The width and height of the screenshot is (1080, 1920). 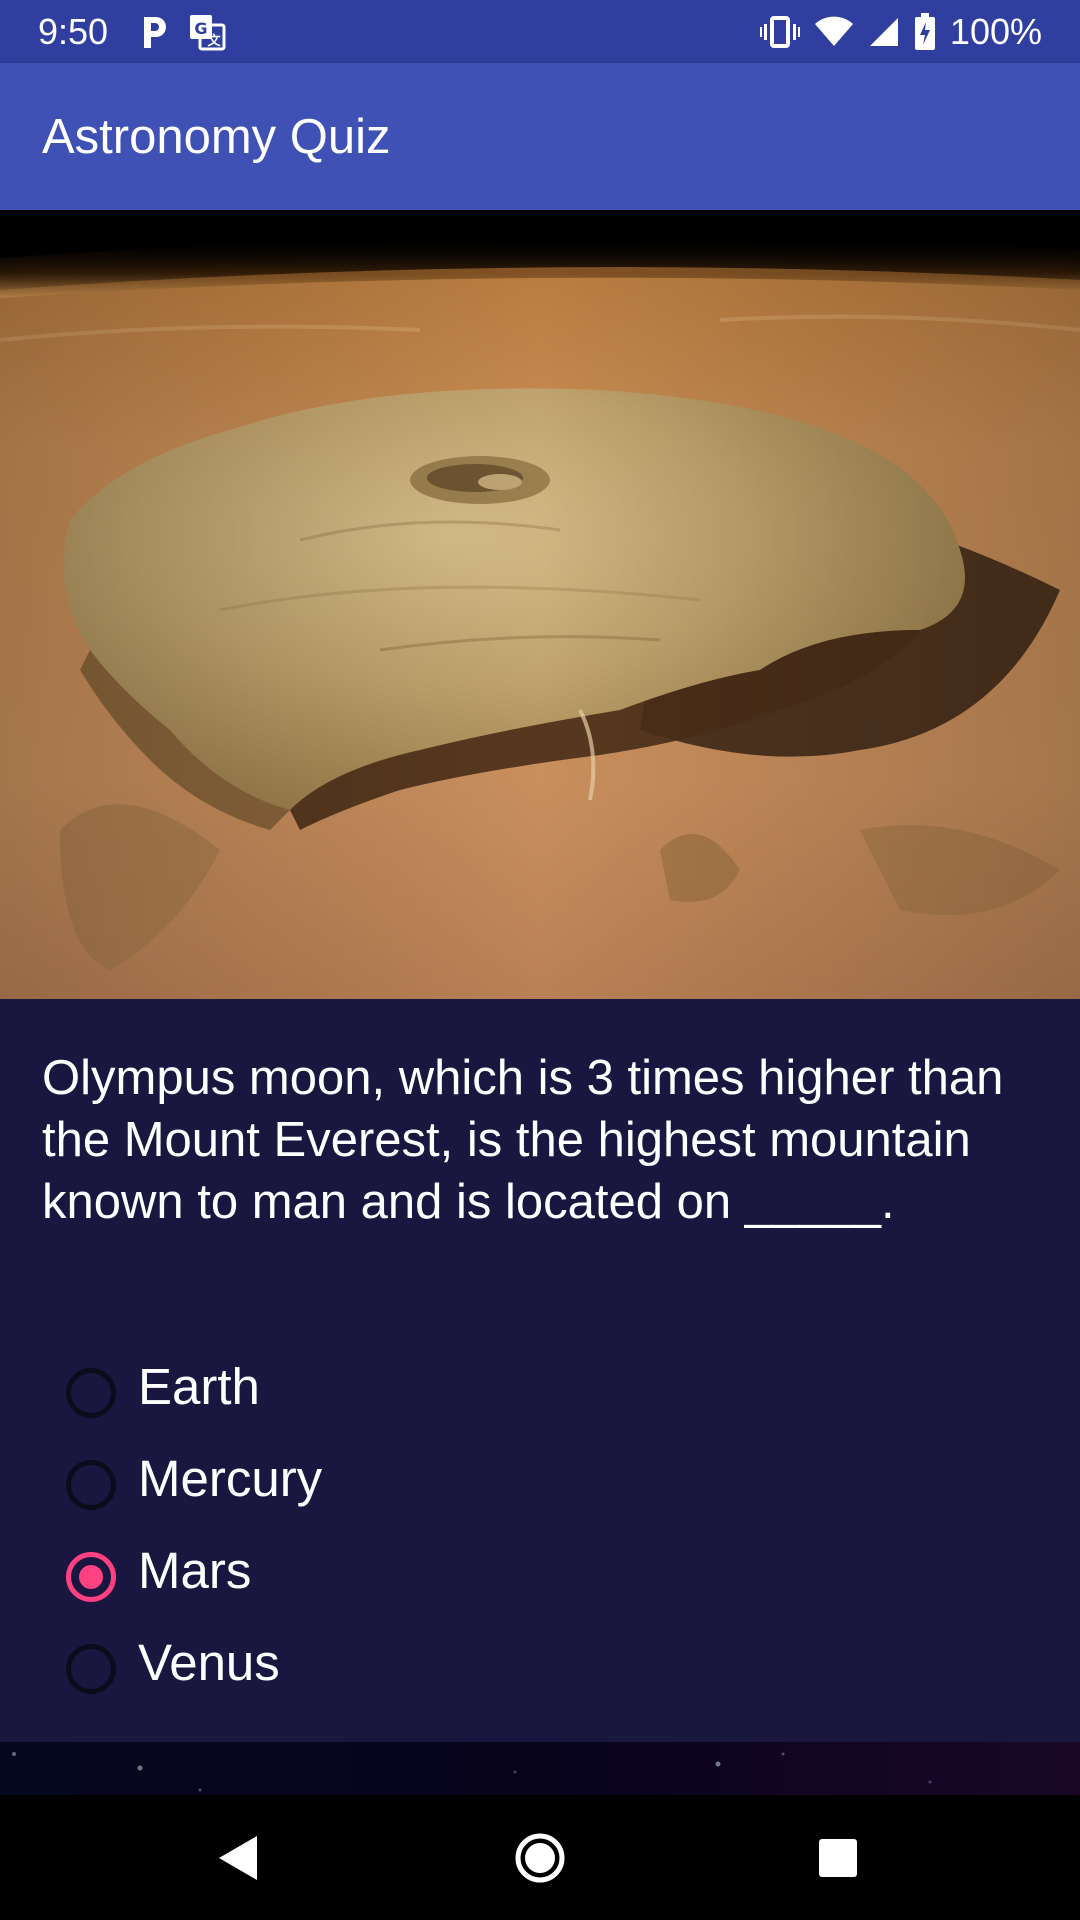 I want to click on svg-text: G, so click(x=200, y=28).